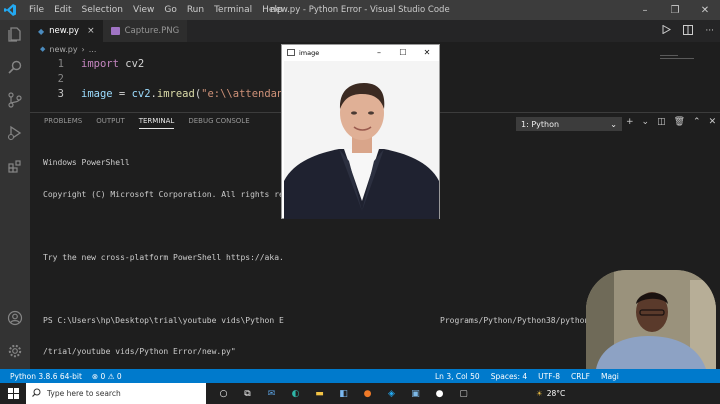 The image size is (720, 404). Describe the element at coordinates (375, 31) in the screenshot. I see `editor-tabs: ◆ new.py × Capture.PNG` at that location.